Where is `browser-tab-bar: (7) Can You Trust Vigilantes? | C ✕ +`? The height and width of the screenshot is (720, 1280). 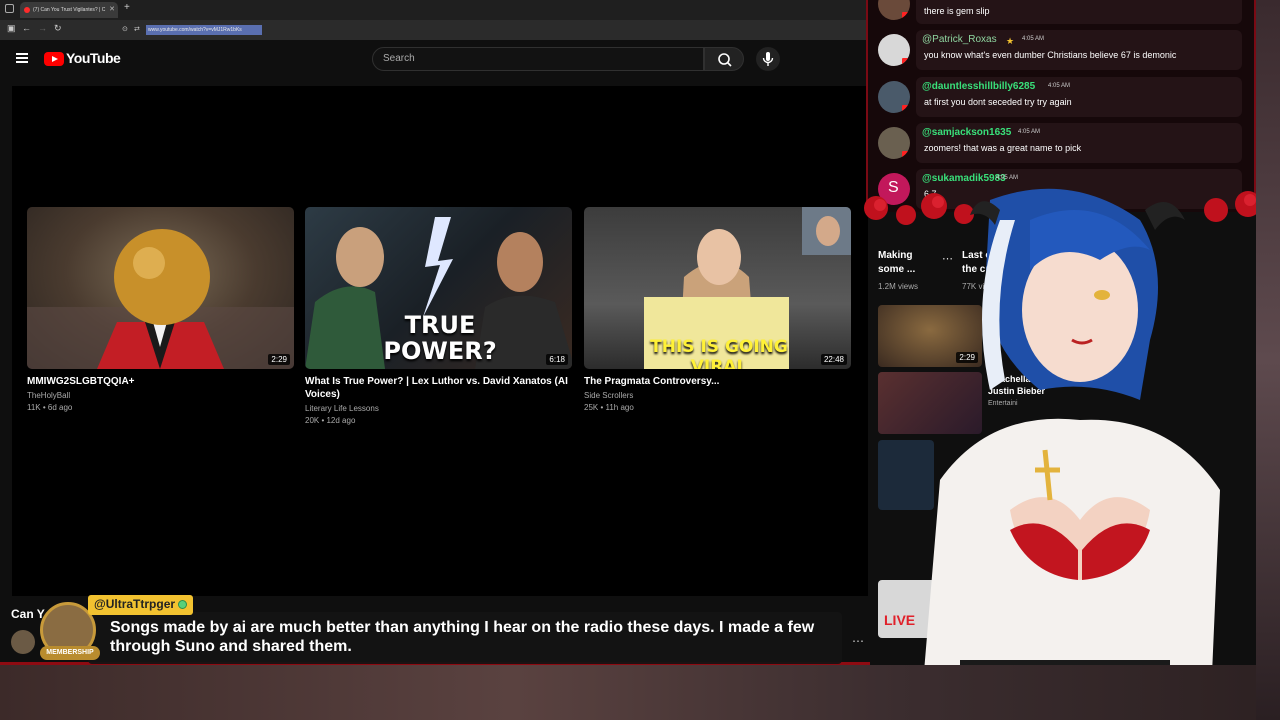 browser-tab-bar: (7) Can You Trust Vigilantes? | C ✕ + is located at coordinates (435, 10).